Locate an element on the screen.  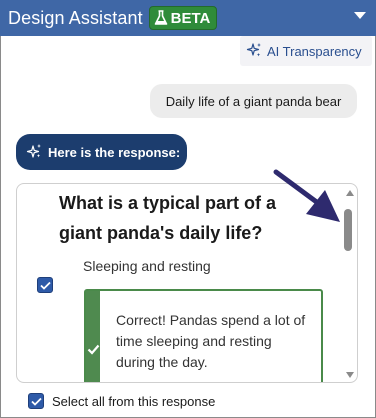
card-scrollbar is located at coordinates (349, 283).